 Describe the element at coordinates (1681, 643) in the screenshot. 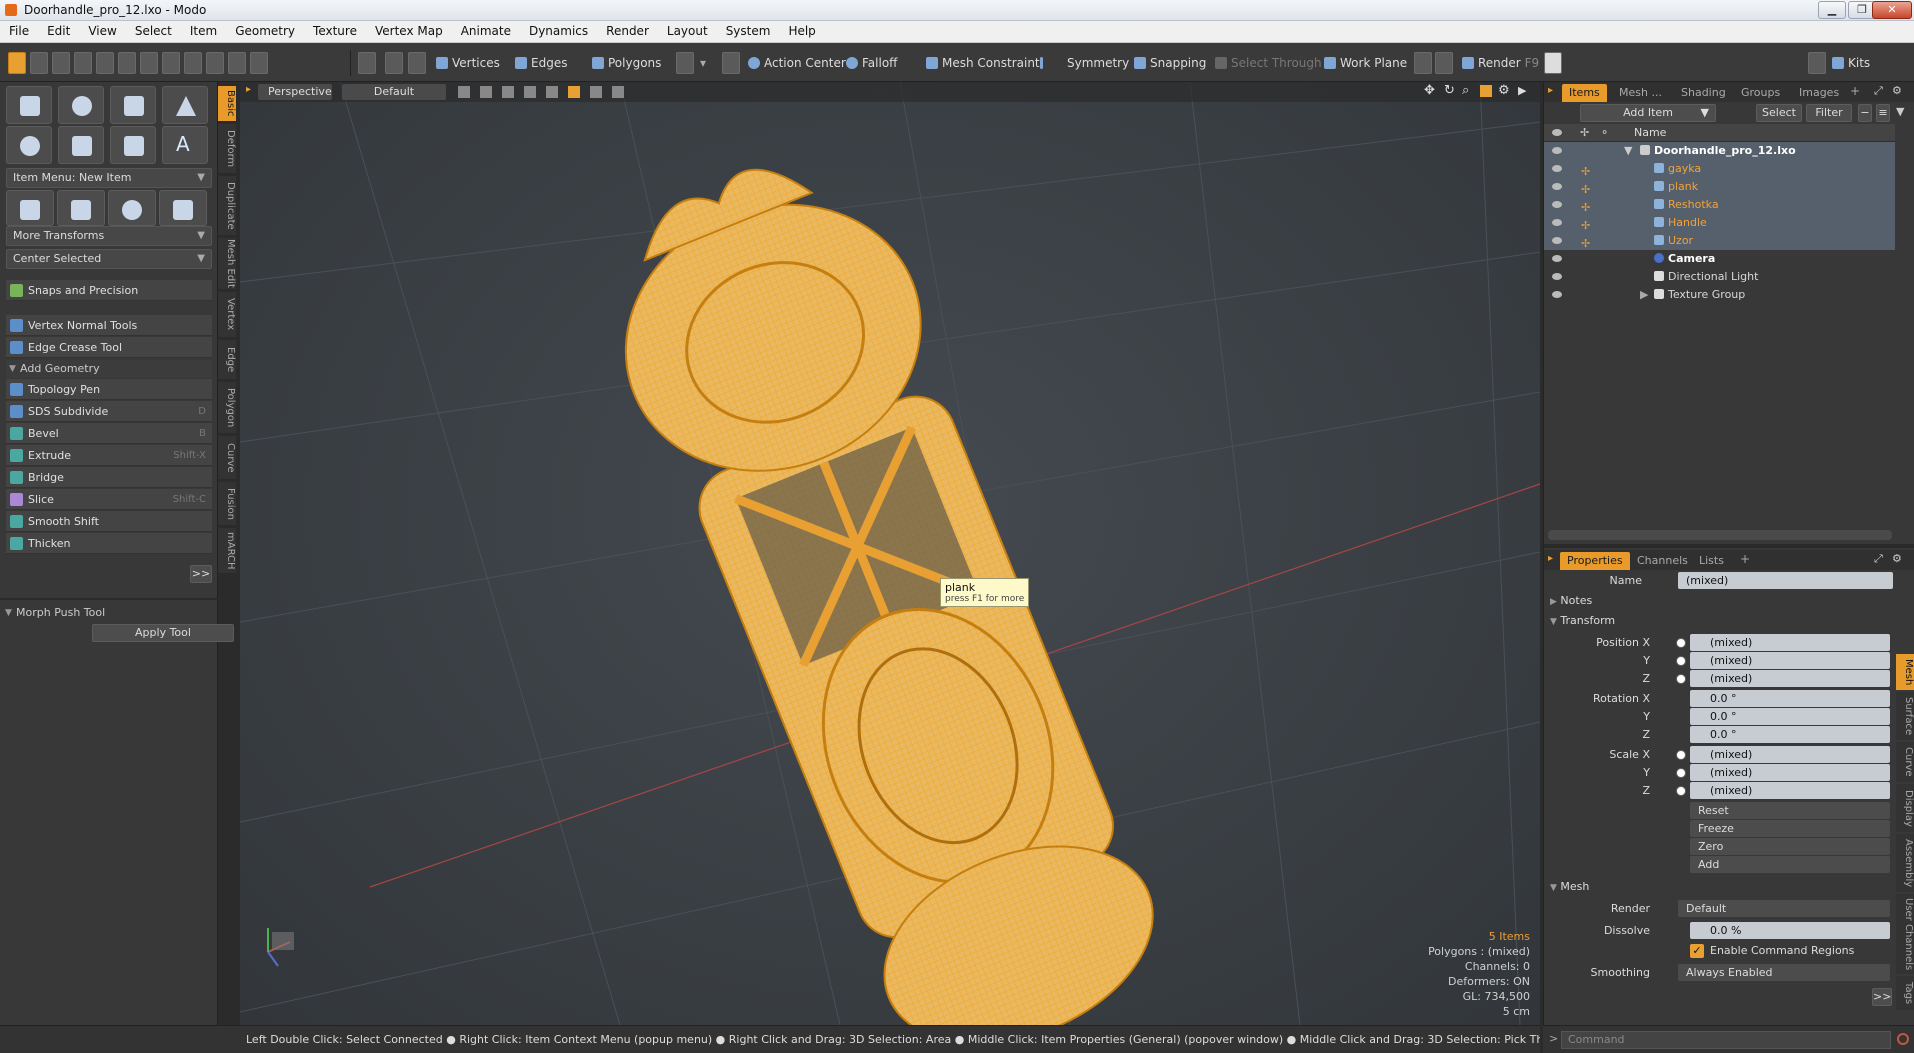

I see `position-x-radio` at that location.